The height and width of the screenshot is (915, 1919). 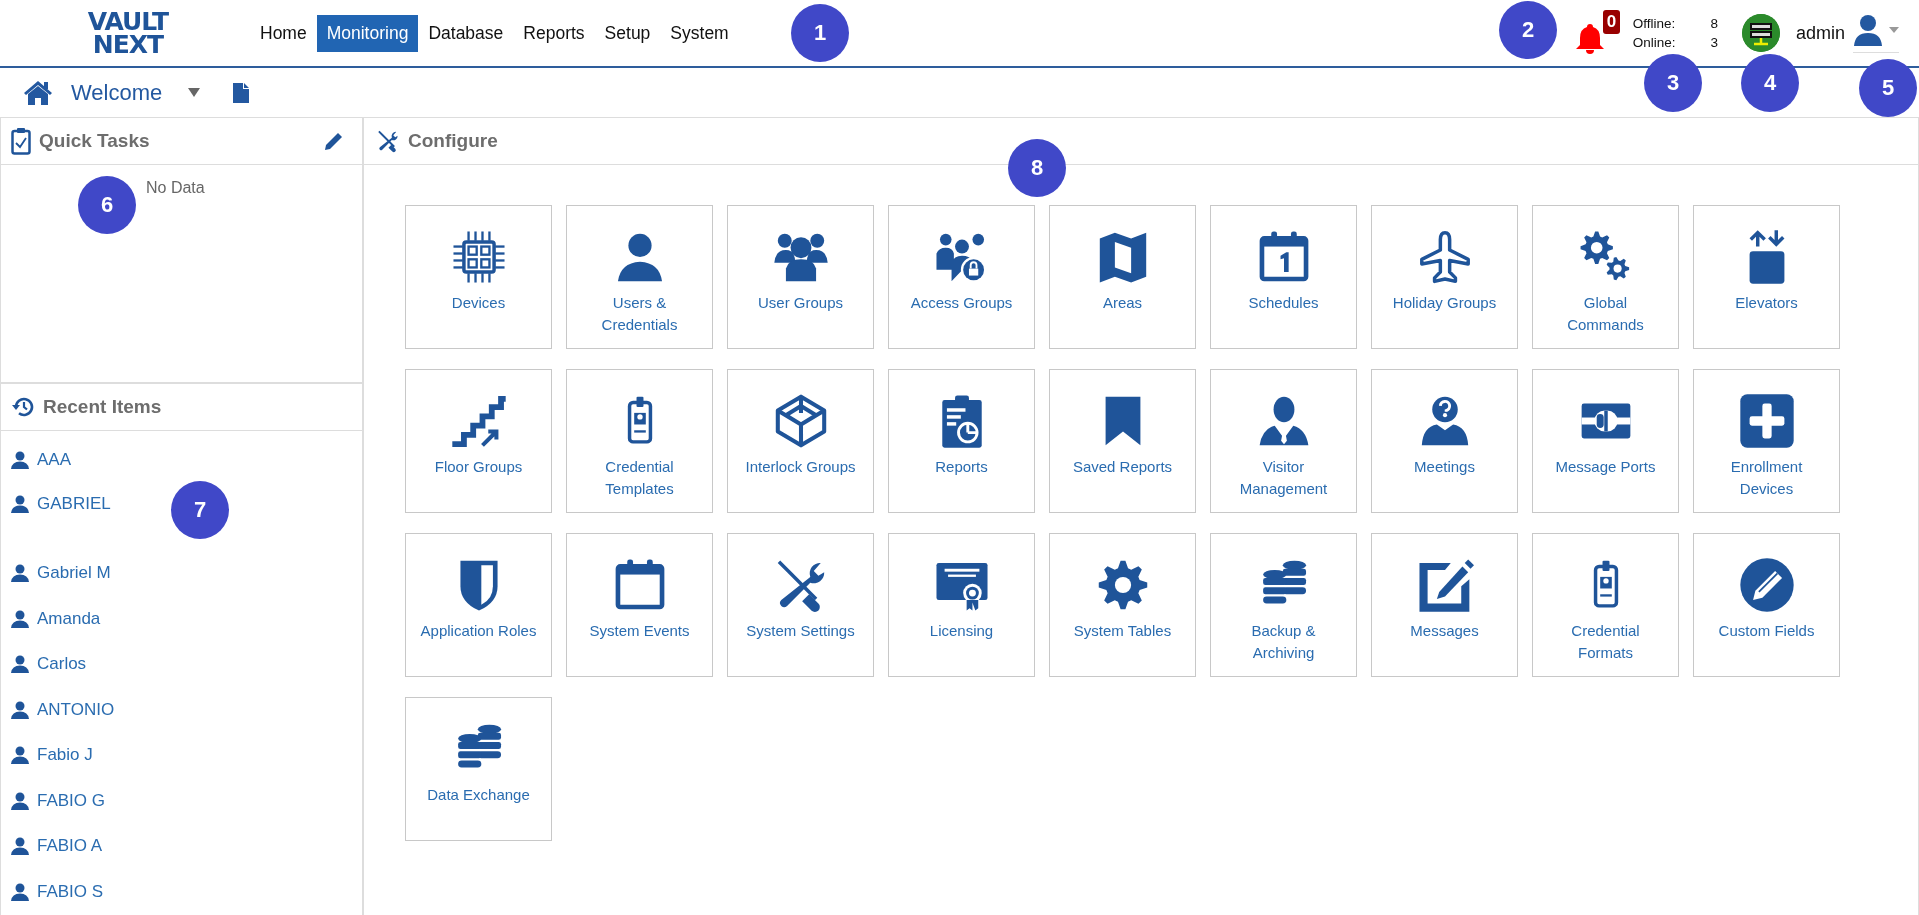 I want to click on panel-title: Quick Tasks, so click(x=94, y=141).